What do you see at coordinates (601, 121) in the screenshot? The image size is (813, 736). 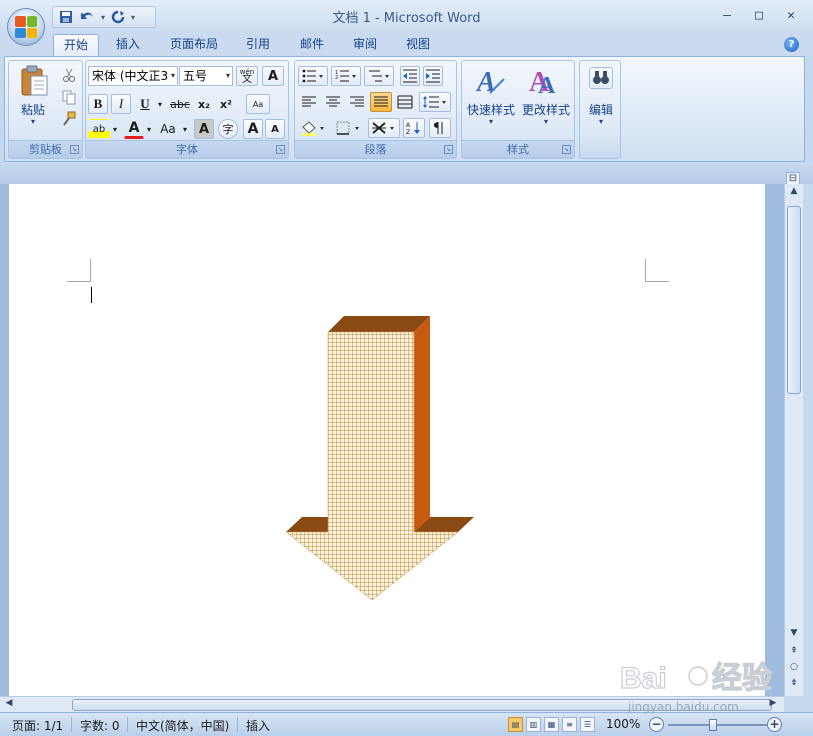 I see `editing-dropdown-icon: ▾` at bounding box center [601, 121].